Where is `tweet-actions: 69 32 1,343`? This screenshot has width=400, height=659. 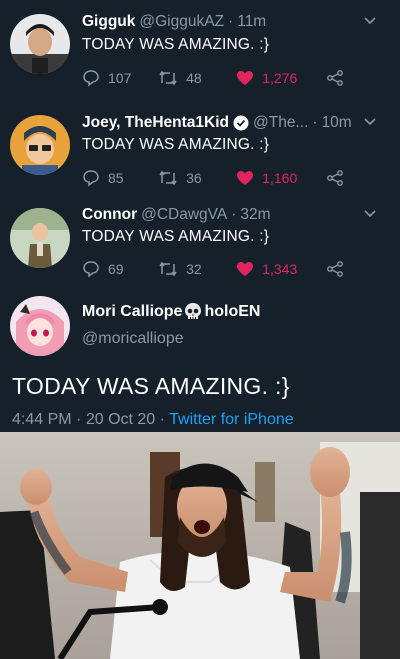 tweet-actions: 69 32 1,343 is located at coordinates (217, 269).